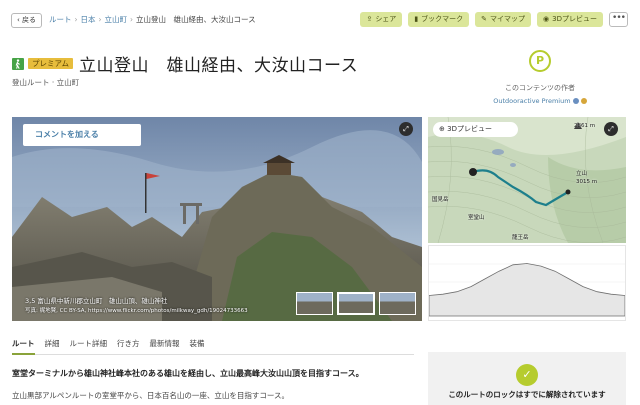  Describe the element at coordinates (583, 101) in the screenshot. I see `premium-badge-icon` at that location.